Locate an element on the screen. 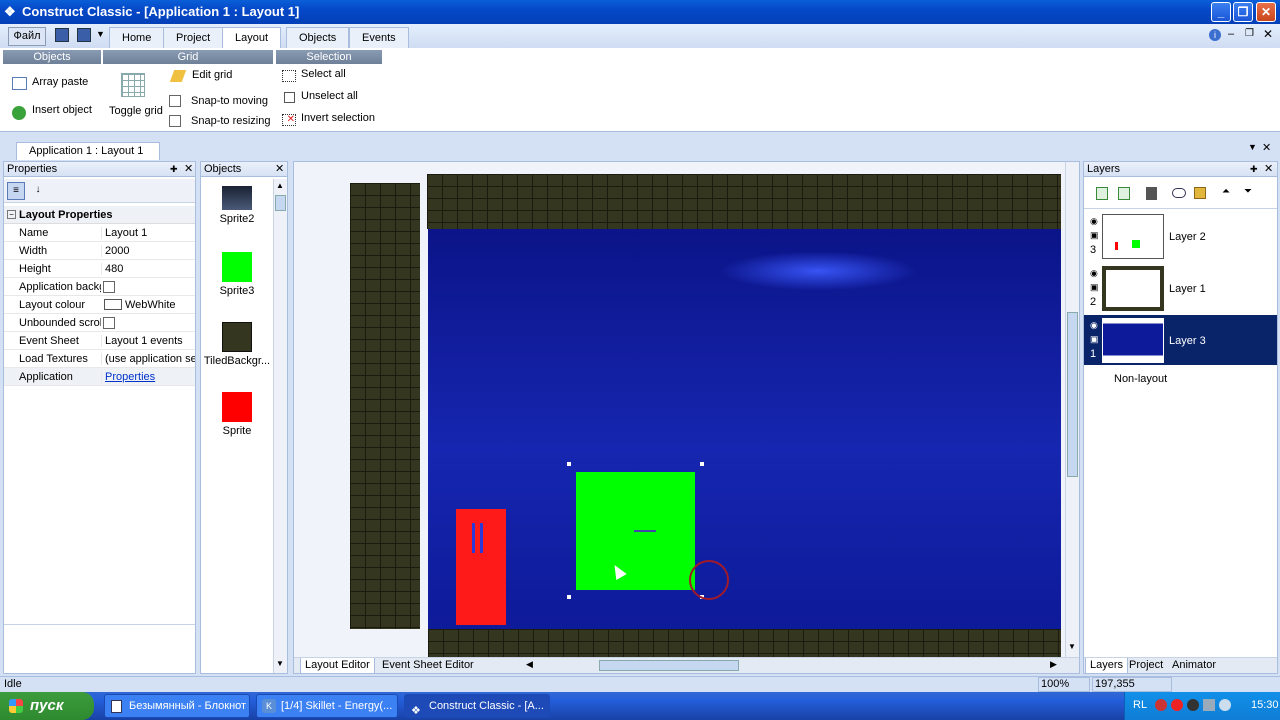 This screenshot has height=720, width=1280. object-item-sprite2: Sprite2 is located at coordinates (237, 205).